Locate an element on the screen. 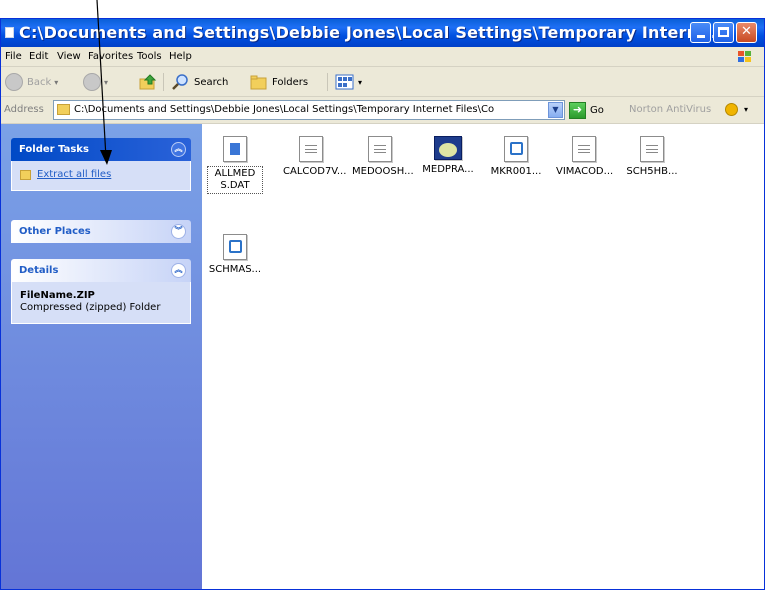  menu-edit: Edit is located at coordinates (38, 56).